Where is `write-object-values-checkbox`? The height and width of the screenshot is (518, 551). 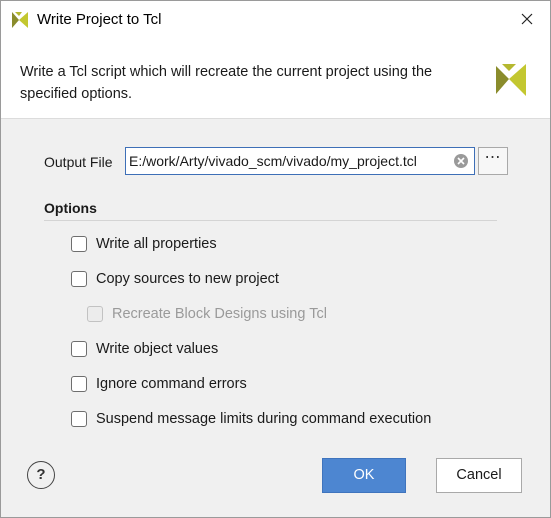
write-object-values-checkbox is located at coordinates (79, 349).